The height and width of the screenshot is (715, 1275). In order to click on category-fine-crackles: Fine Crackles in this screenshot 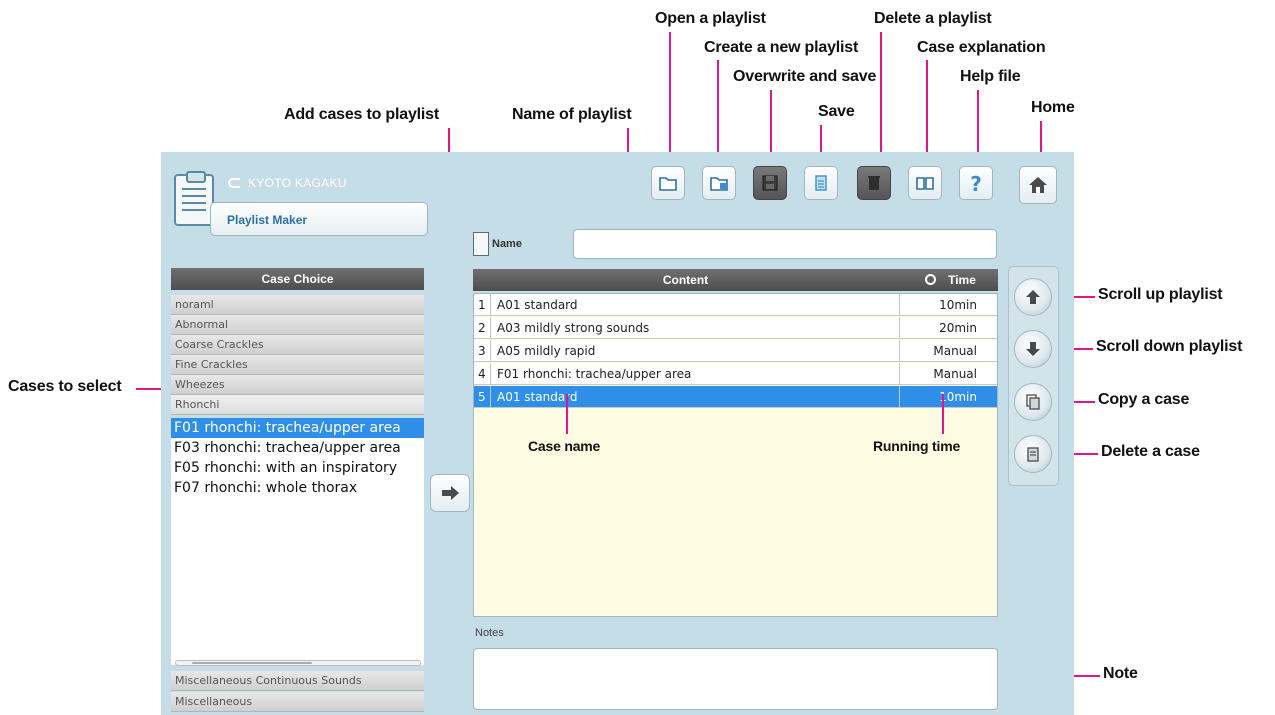, I will do `click(297, 365)`.